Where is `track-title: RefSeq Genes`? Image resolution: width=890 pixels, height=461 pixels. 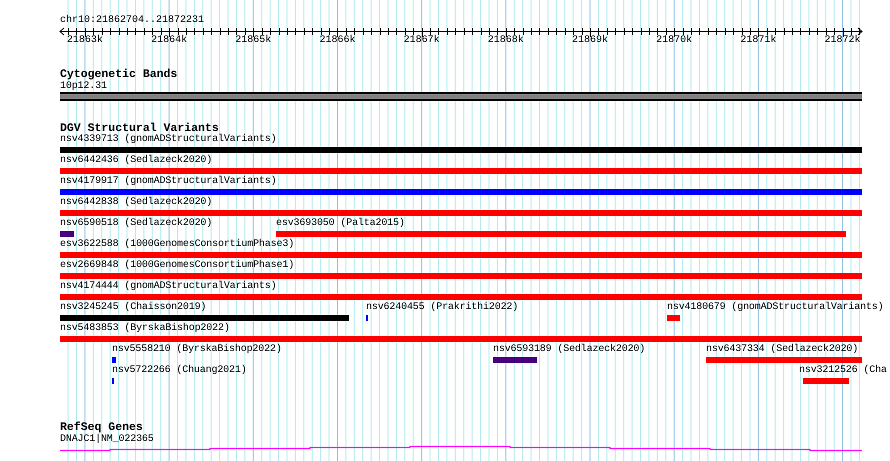
track-title: RefSeq Genes is located at coordinates (101, 427).